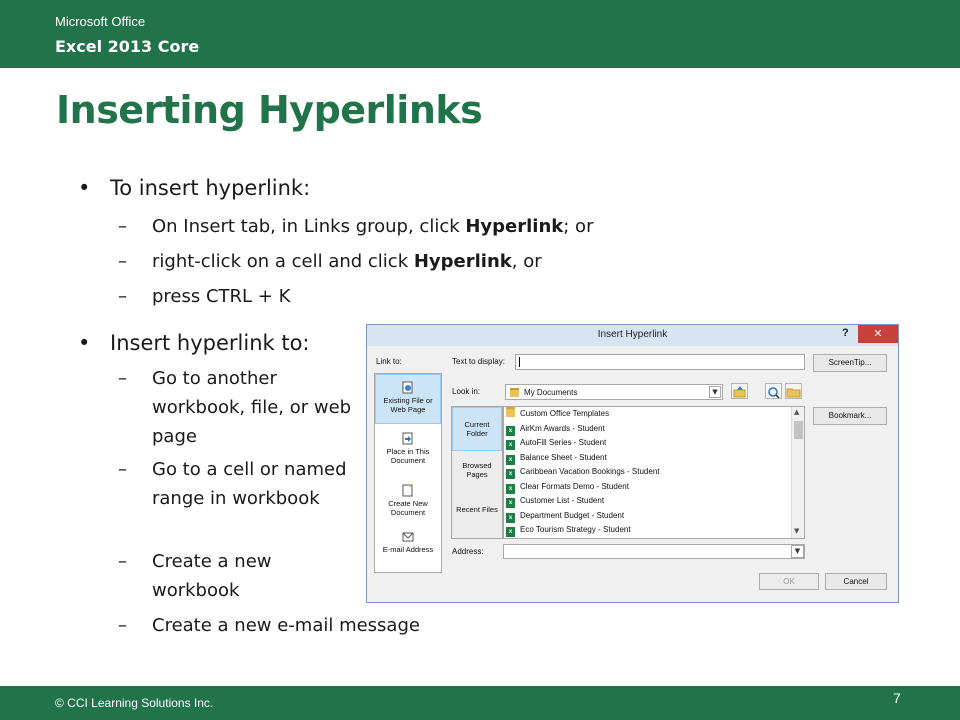  Describe the element at coordinates (583, 472) in the screenshot. I see `list-item: x Caribbean Vacation Bookings - Student` at that location.